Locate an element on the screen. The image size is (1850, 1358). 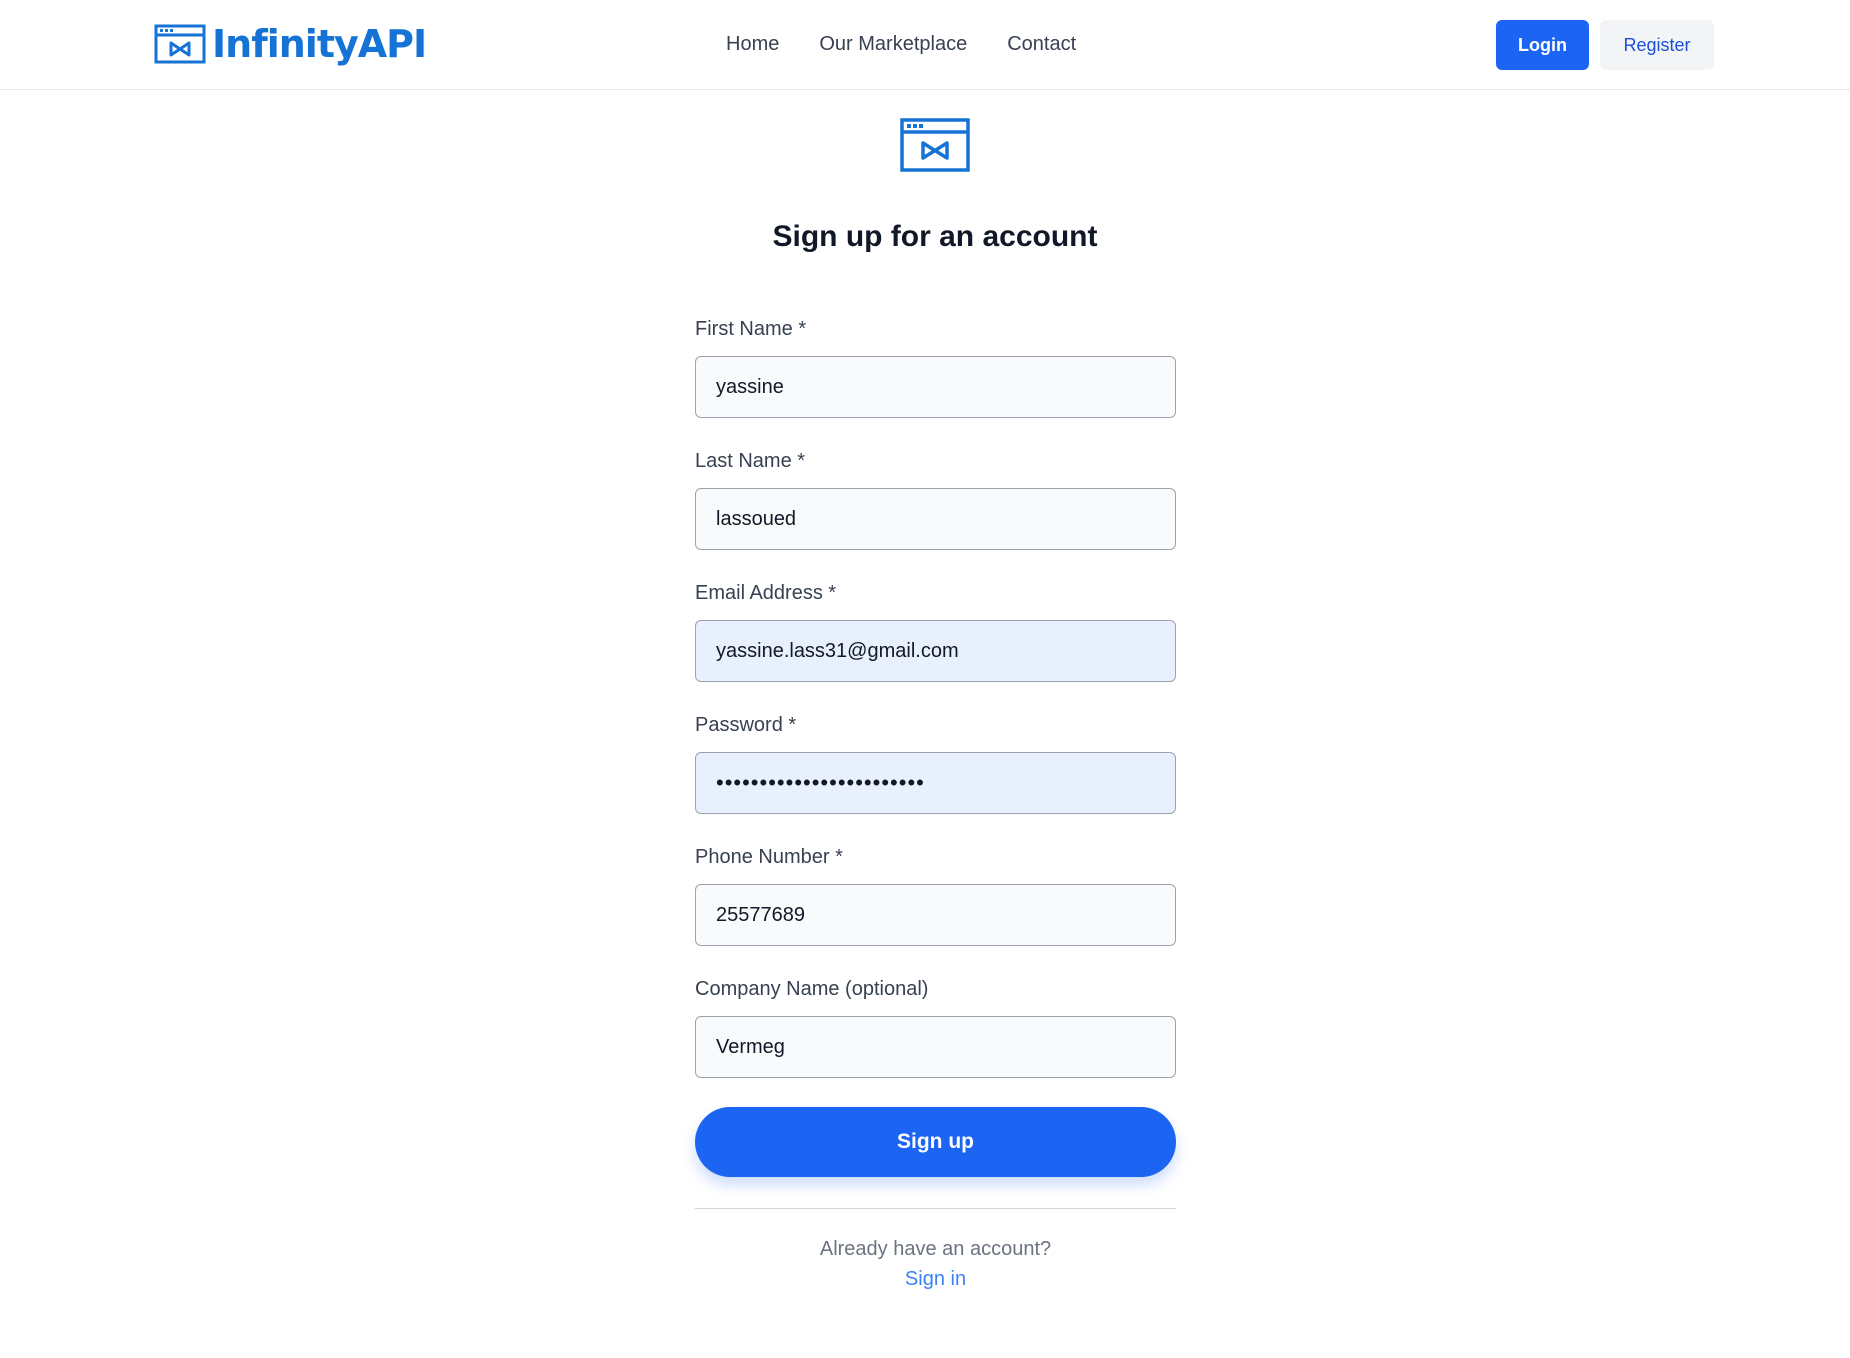
password-field-group: Password * is located at coordinates (935, 765).